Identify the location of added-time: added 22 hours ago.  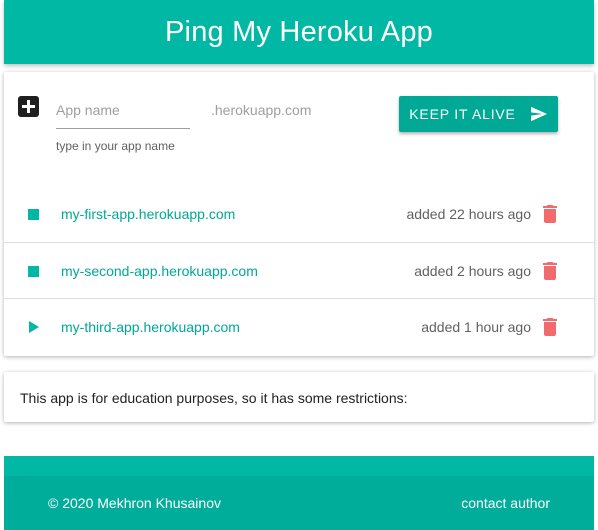
(468, 214).